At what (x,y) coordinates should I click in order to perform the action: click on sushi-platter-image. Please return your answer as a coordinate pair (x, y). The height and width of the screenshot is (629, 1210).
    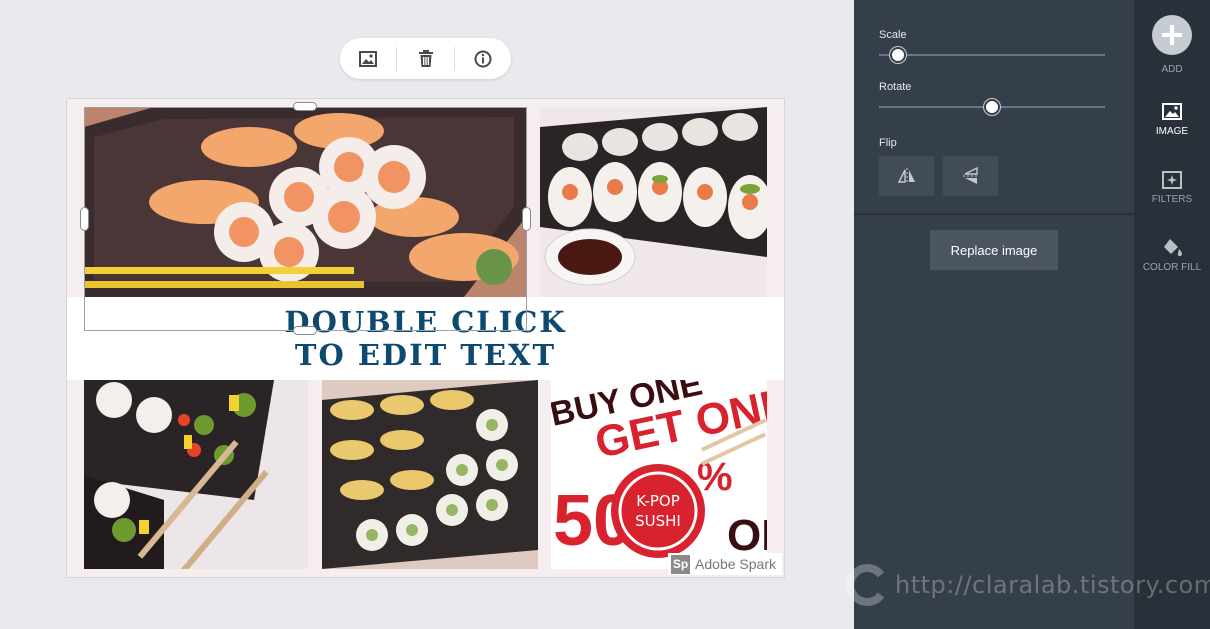
    Looking at the image, I should click on (305, 202).